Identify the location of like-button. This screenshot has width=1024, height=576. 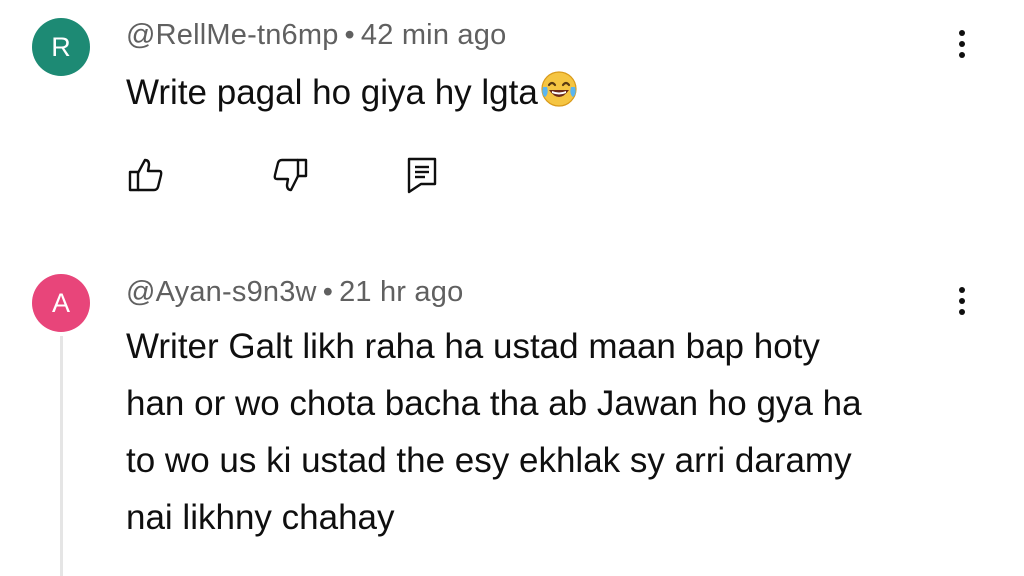
(146, 177).